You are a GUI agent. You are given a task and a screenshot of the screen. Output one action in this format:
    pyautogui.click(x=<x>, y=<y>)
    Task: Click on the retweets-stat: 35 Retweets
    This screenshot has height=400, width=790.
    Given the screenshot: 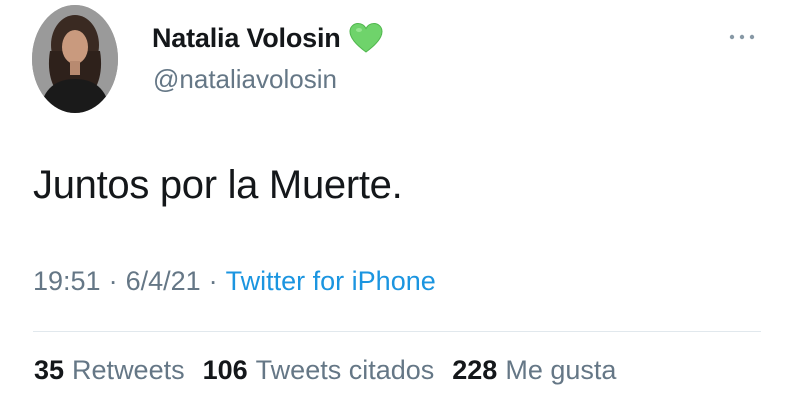 What is the action you would take?
    pyautogui.click(x=109, y=370)
    